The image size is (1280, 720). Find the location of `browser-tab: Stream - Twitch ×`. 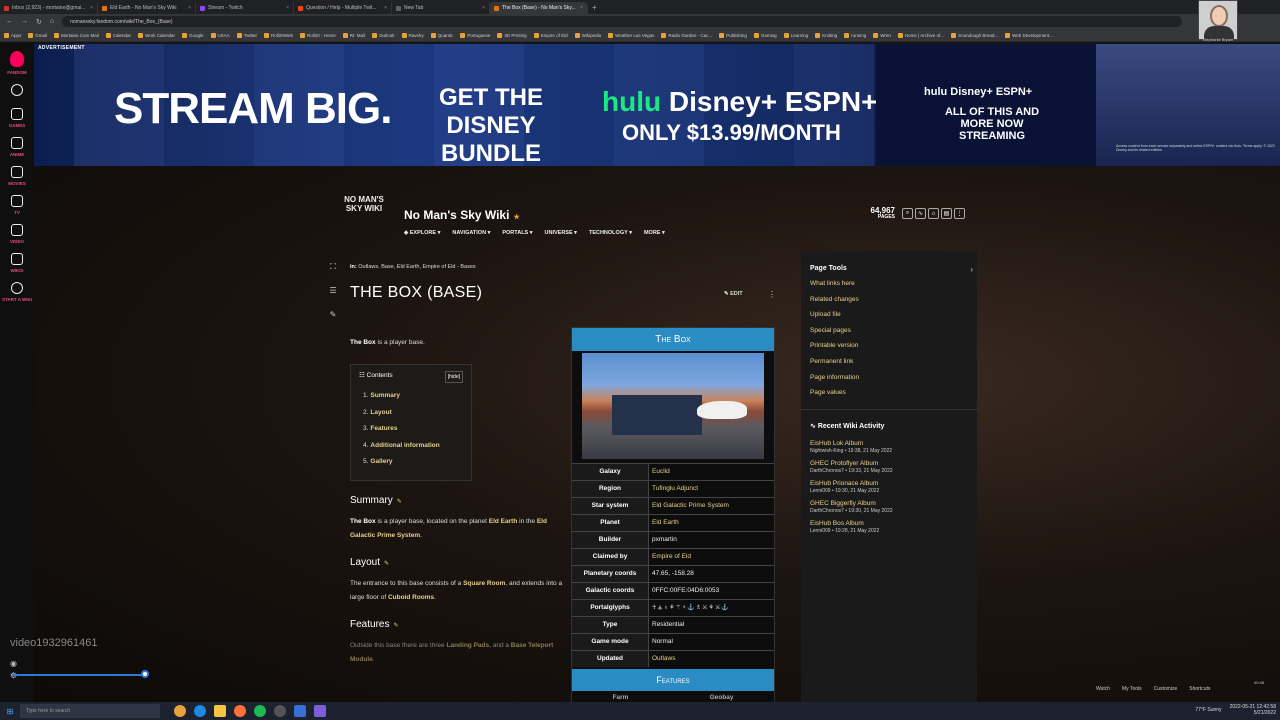

browser-tab: Stream - Twitch × is located at coordinates (245, 8).